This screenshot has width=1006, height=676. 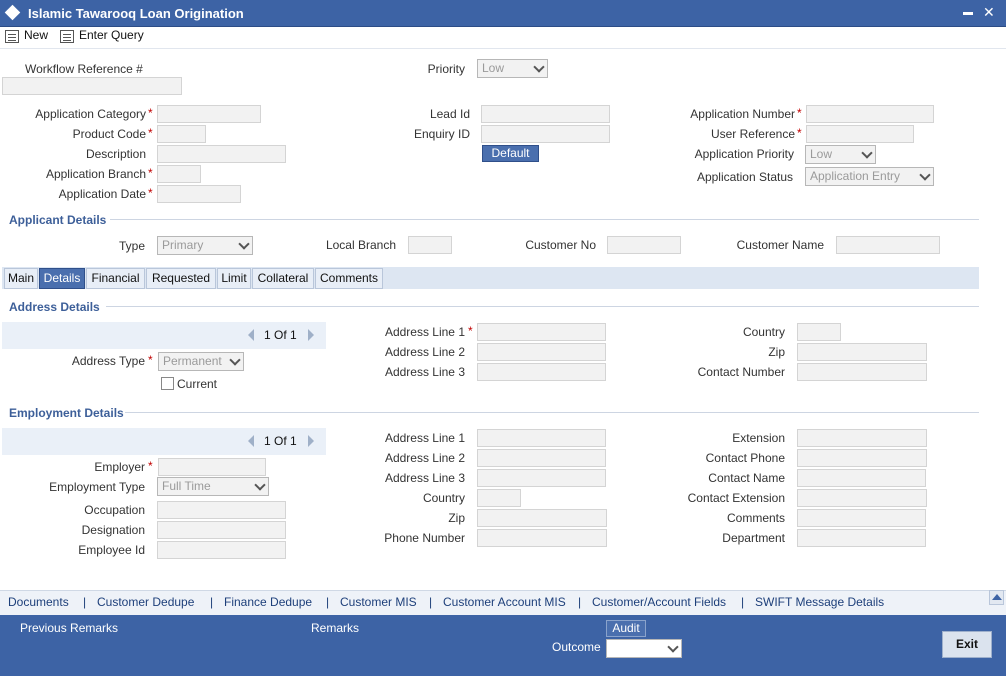 I want to click on zip-input, so click(x=862, y=352).